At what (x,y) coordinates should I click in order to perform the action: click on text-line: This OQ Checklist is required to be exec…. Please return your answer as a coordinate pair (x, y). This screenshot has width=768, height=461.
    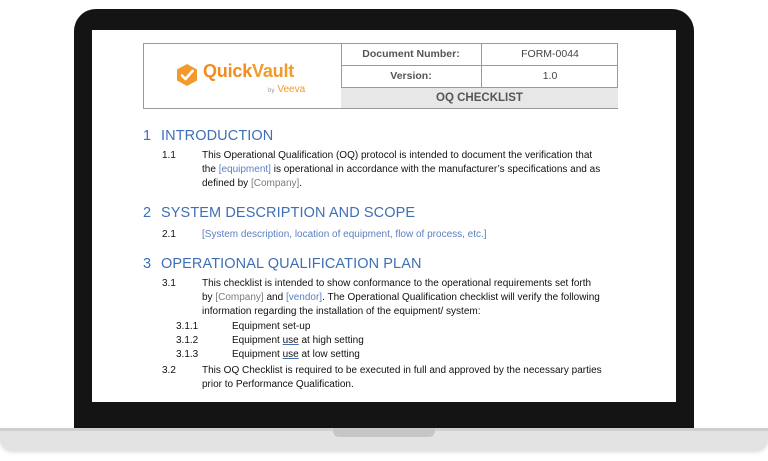
    Looking at the image, I should click on (402, 370).